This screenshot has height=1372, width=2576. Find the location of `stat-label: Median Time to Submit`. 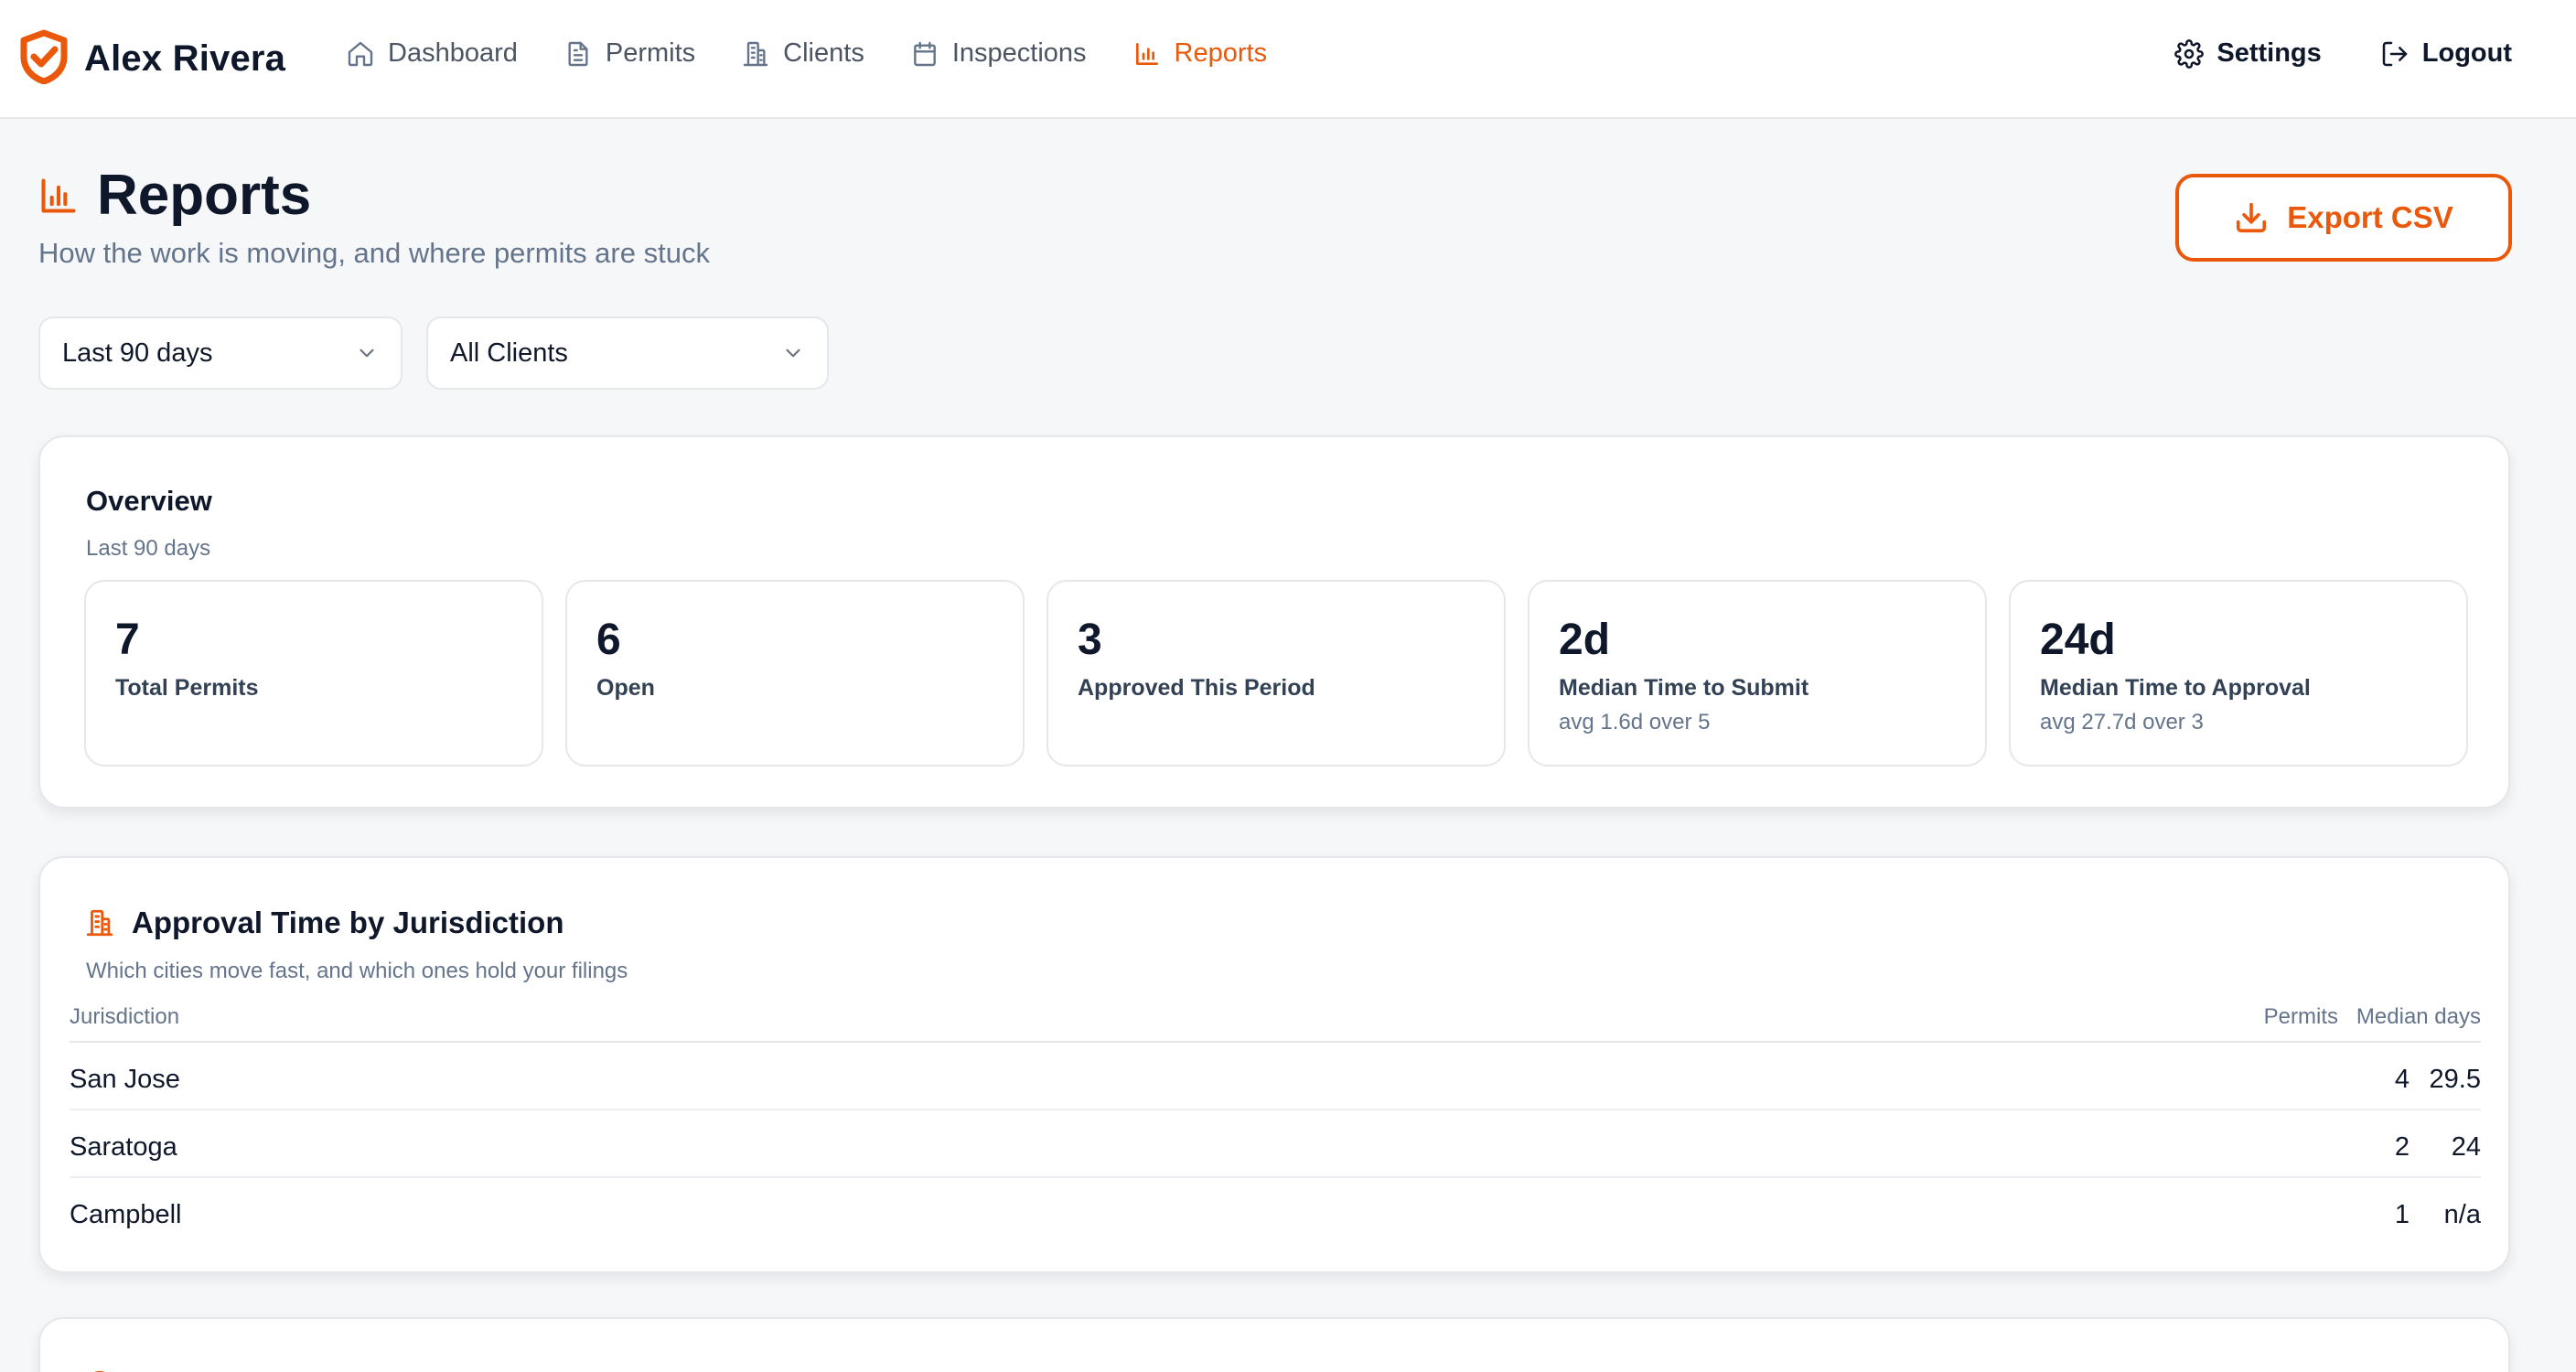

stat-label: Median Time to Submit is located at coordinates (1684, 688).